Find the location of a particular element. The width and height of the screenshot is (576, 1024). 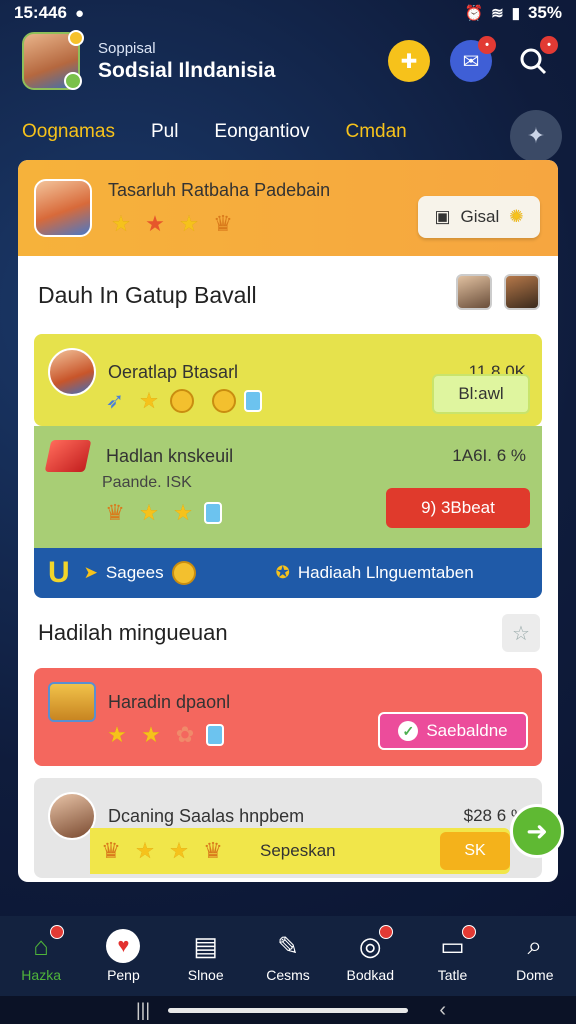

row-title: Dcaning Saalas hnpbem is located at coordinates (206, 815).